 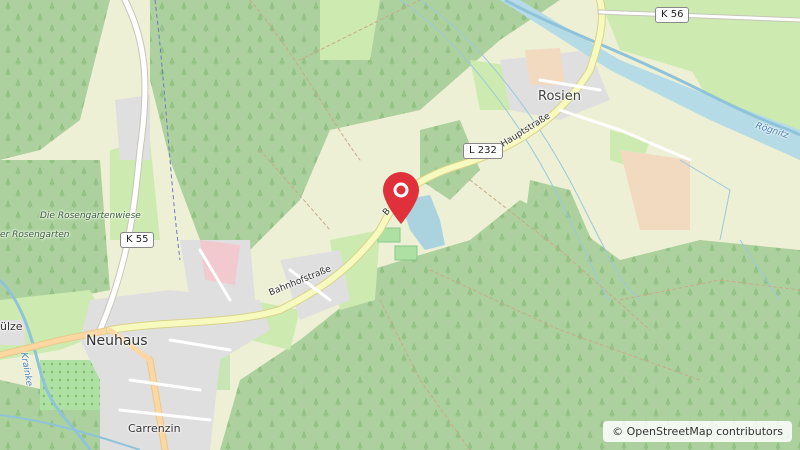 What do you see at coordinates (35, 235) in the screenshot?
I see `area-label-rosengarten: er Rosengarten` at bounding box center [35, 235].